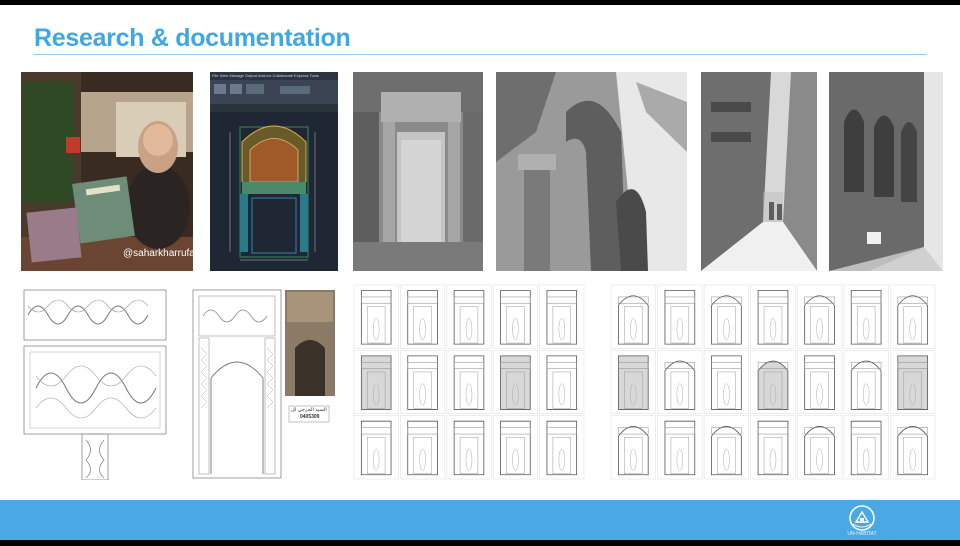 This screenshot has height=546, width=960. What do you see at coordinates (310, 417) in the screenshot?
I see `doorway-label-code: 0405309` at bounding box center [310, 417].